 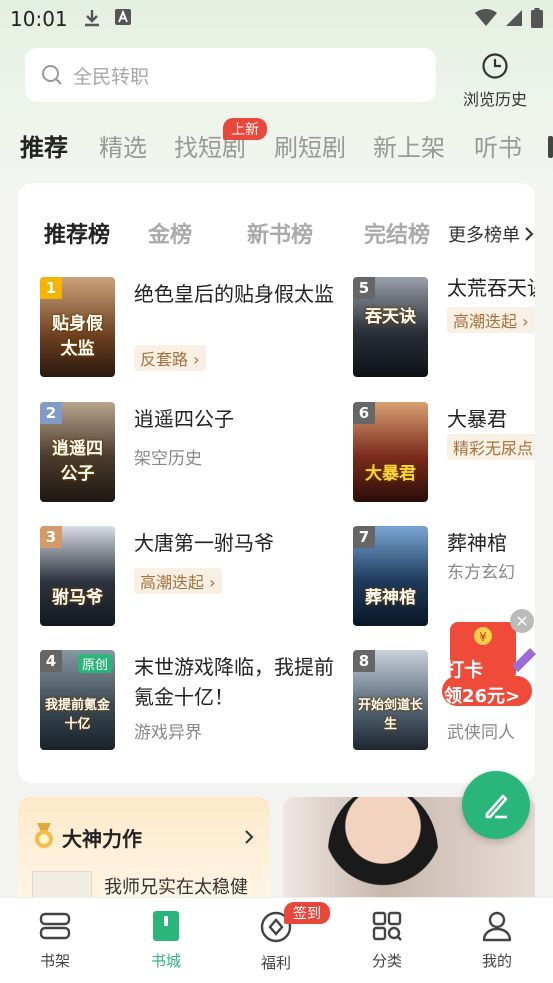 I want to click on book-chip: 反套路 ›, so click(x=170, y=358).